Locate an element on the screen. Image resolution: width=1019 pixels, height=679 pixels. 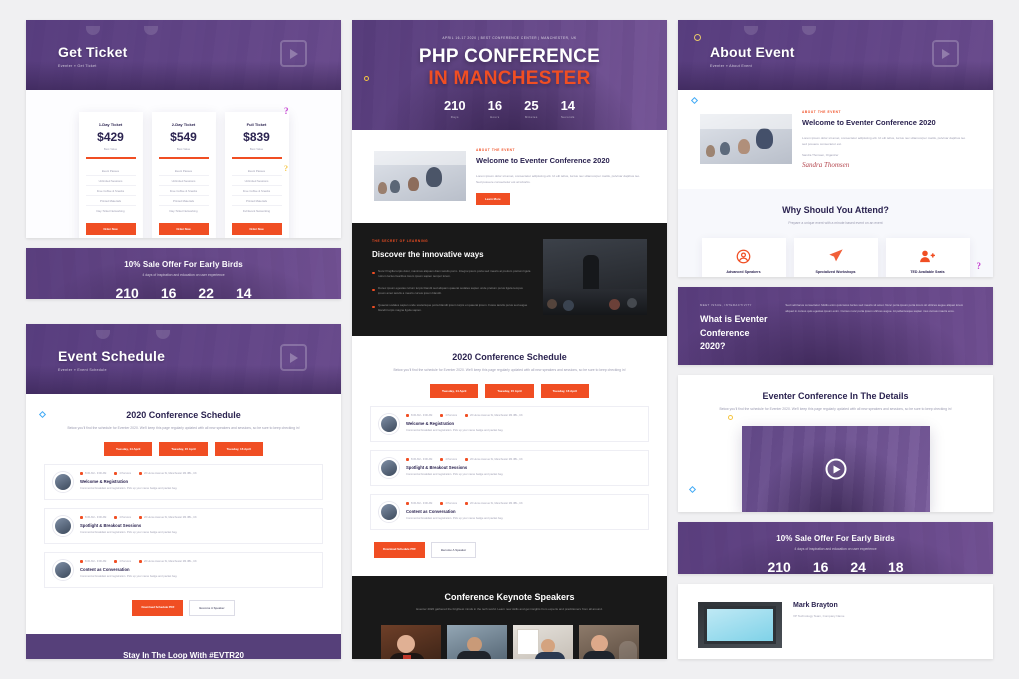
play-button is located at coordinates (835, 469).